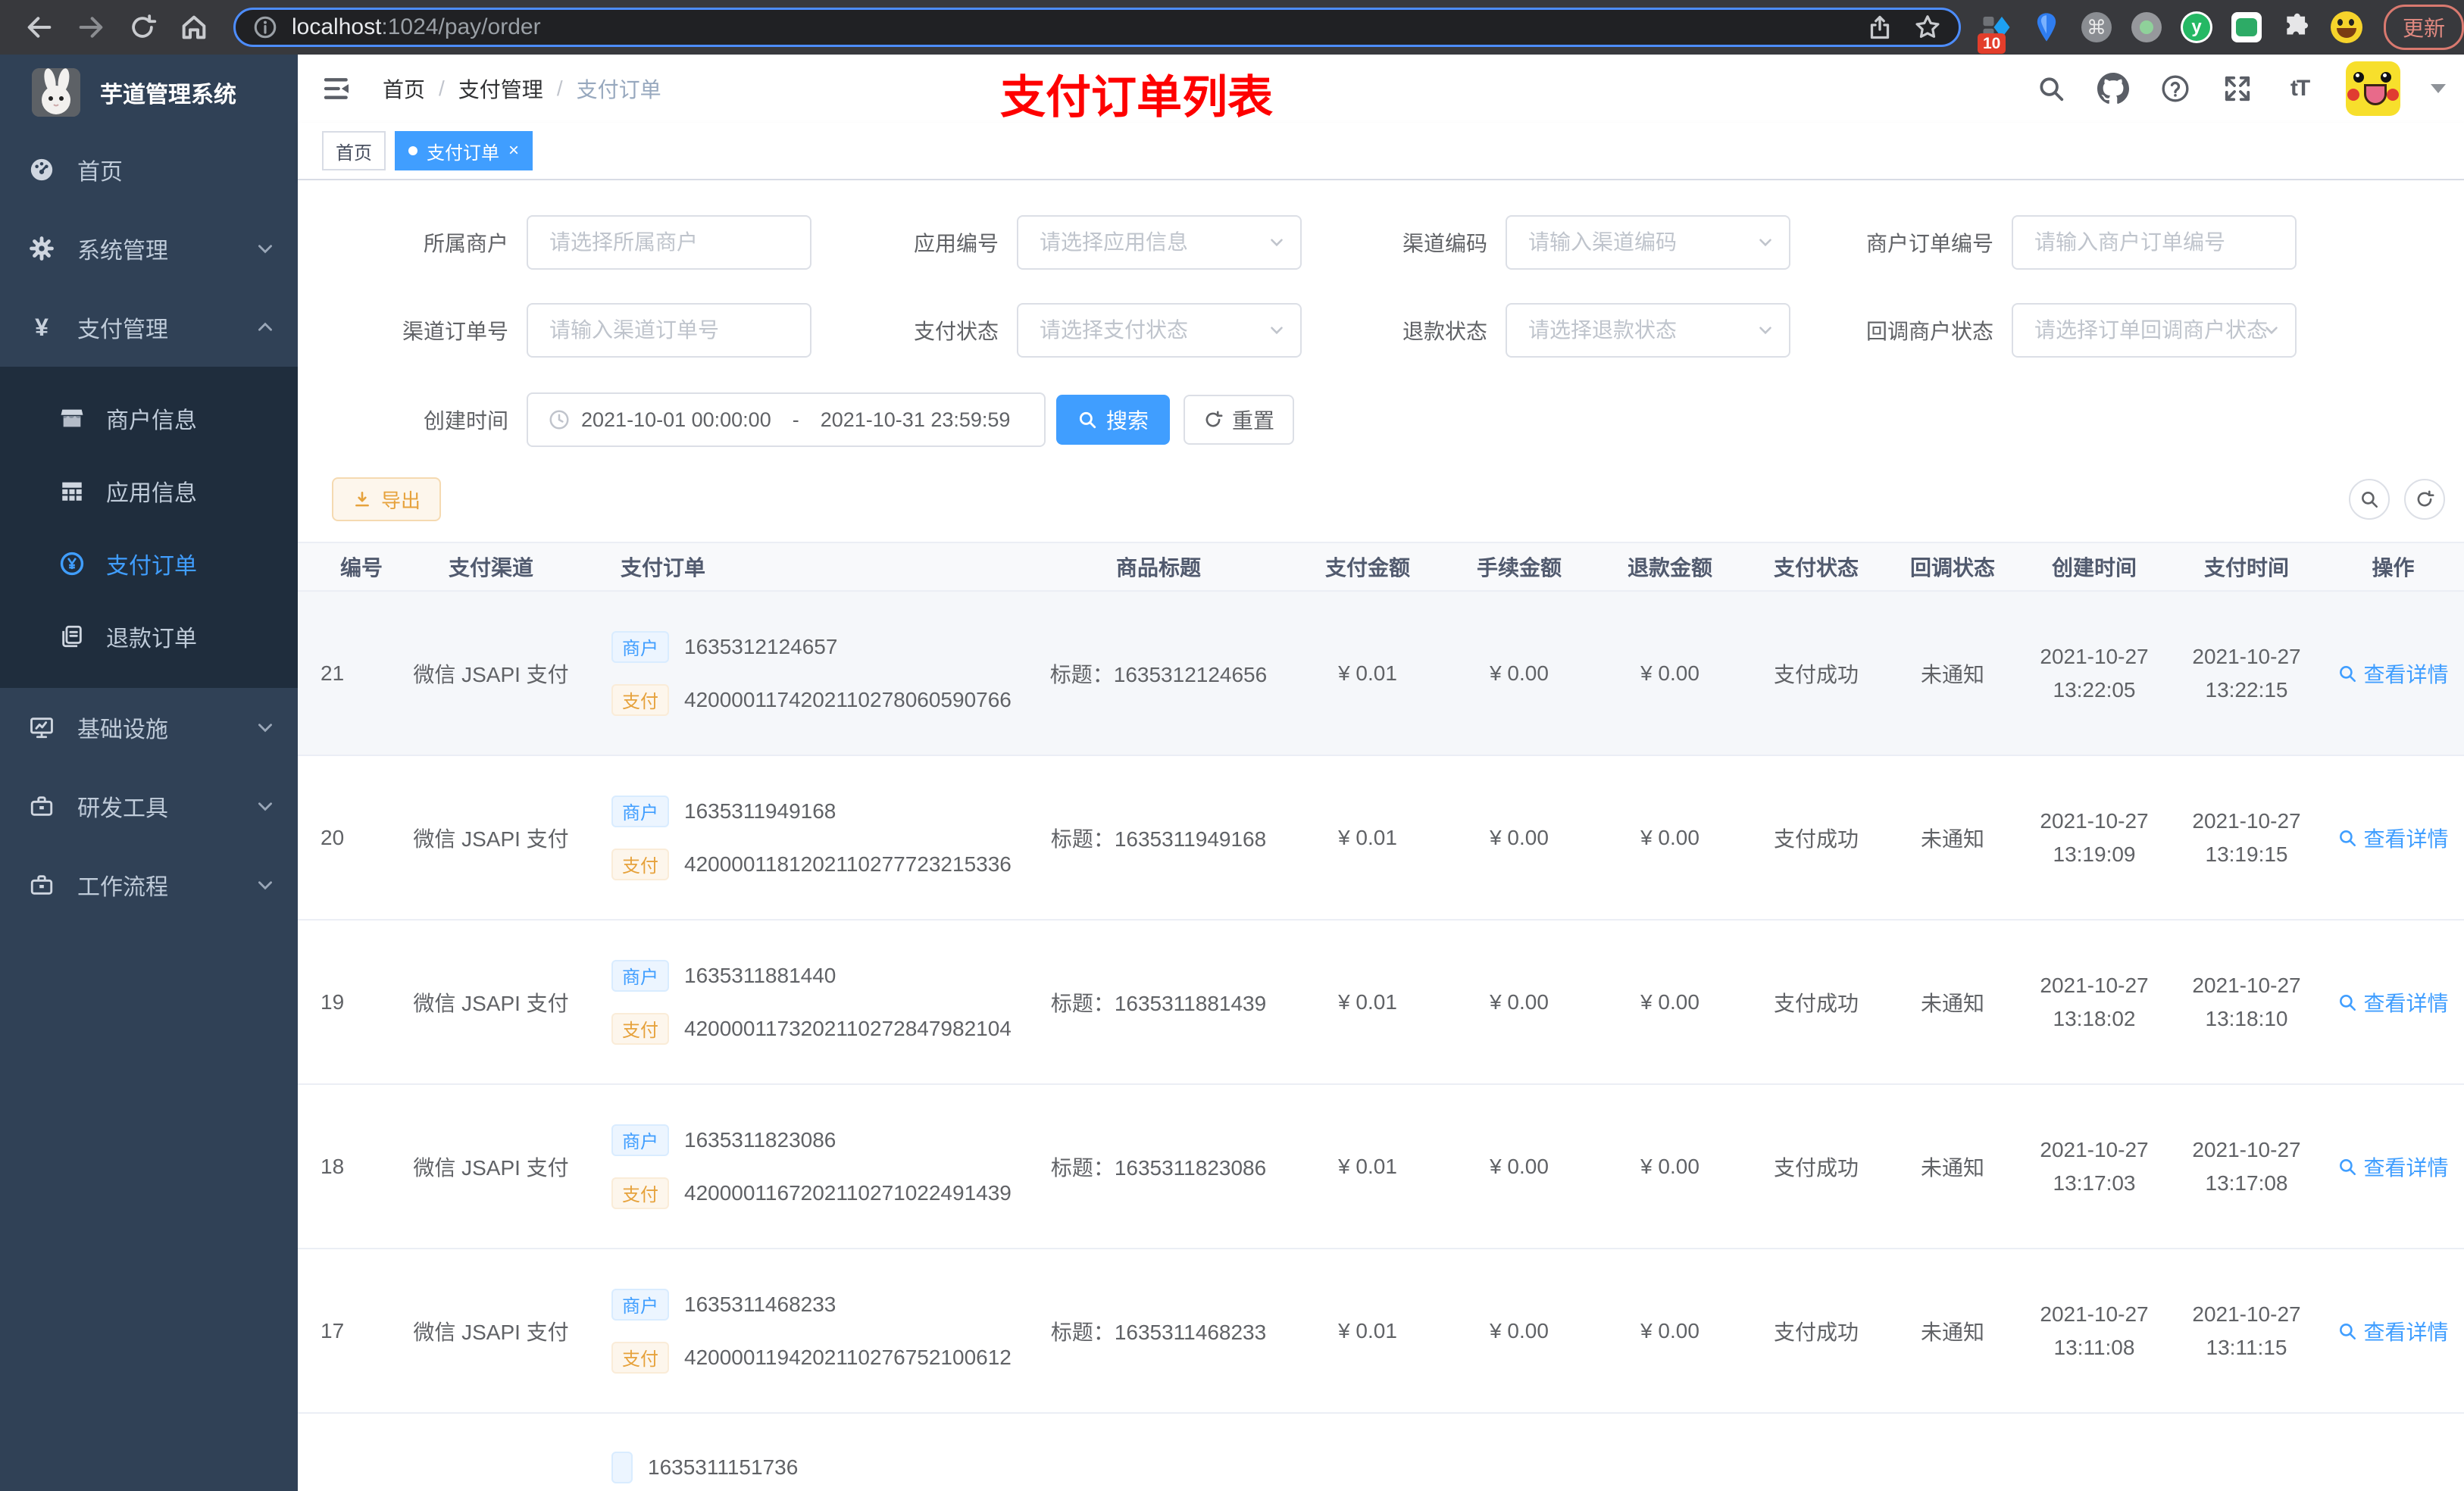  I want to click on update-button: 更新, so click(2424, 27).